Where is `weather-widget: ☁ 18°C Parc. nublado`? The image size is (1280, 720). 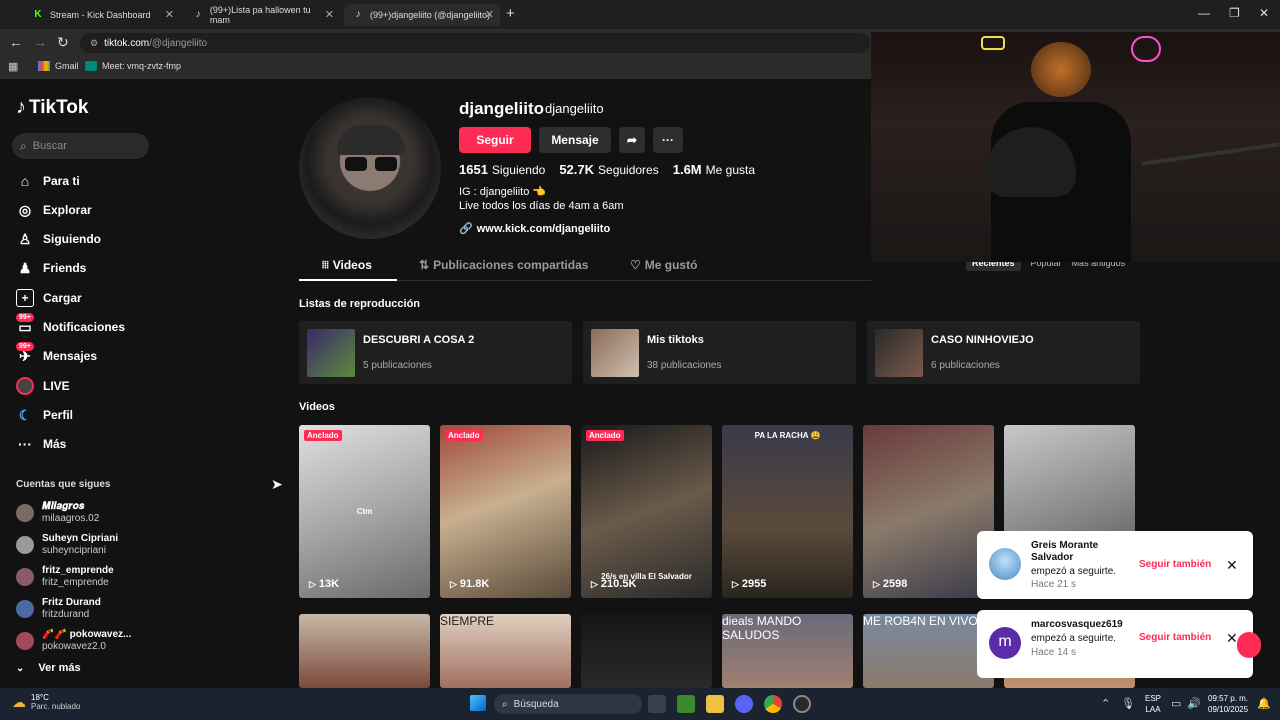
weather-widget: ☁ 18°C Parc. nublado is located at coordinates (46, 702).